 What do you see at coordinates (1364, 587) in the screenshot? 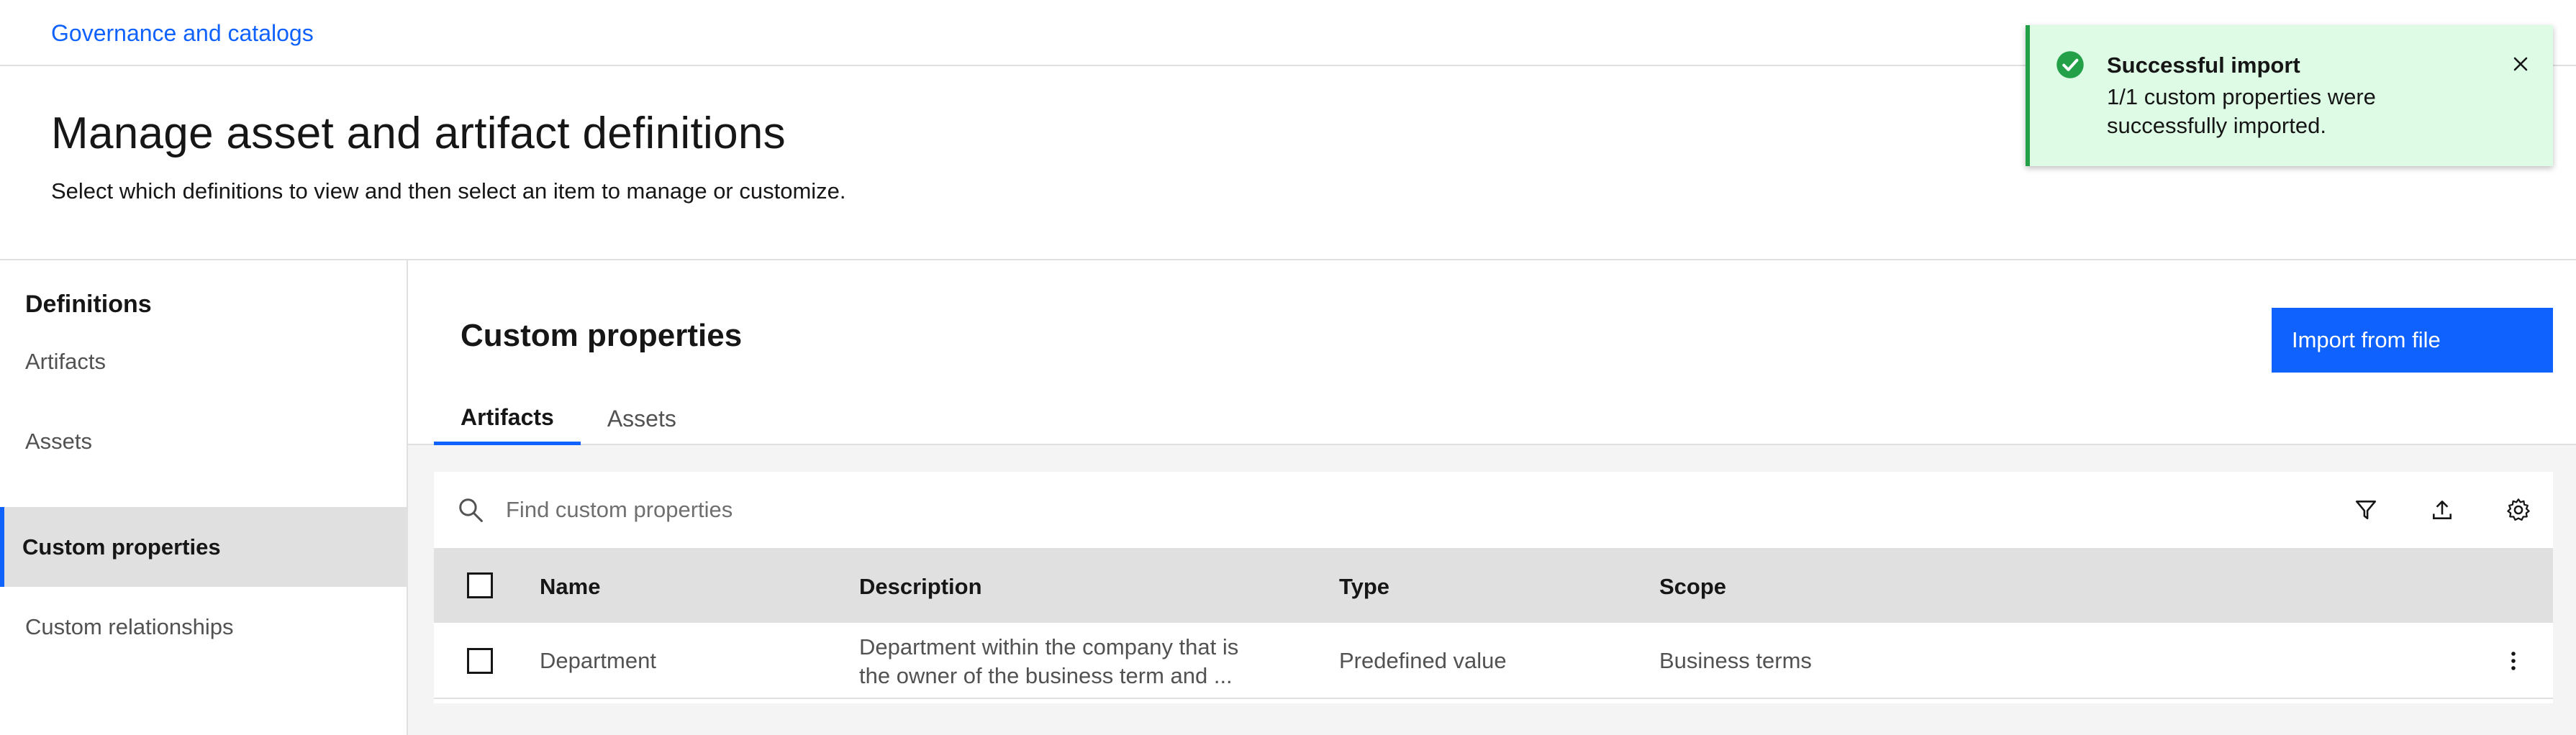
I see `column-header-type: Type` at bounding box center [1364, 587].